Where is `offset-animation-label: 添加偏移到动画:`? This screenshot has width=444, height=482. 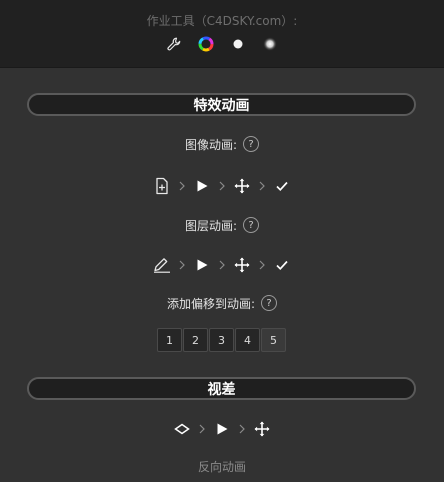 offset-animation-label: 添加偏移到动画: is located at coordinates (211, 303).